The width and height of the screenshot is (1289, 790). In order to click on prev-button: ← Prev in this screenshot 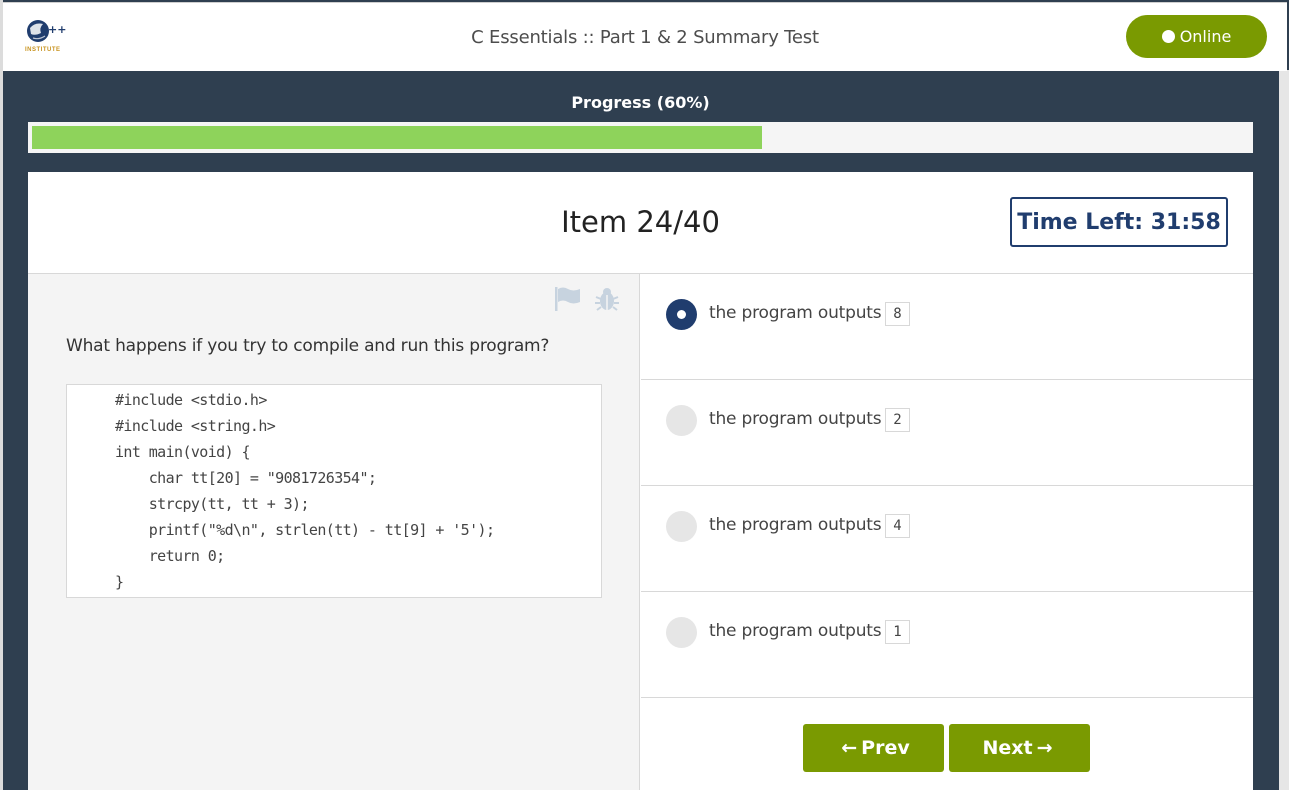, I will do `click(873, 748)`.